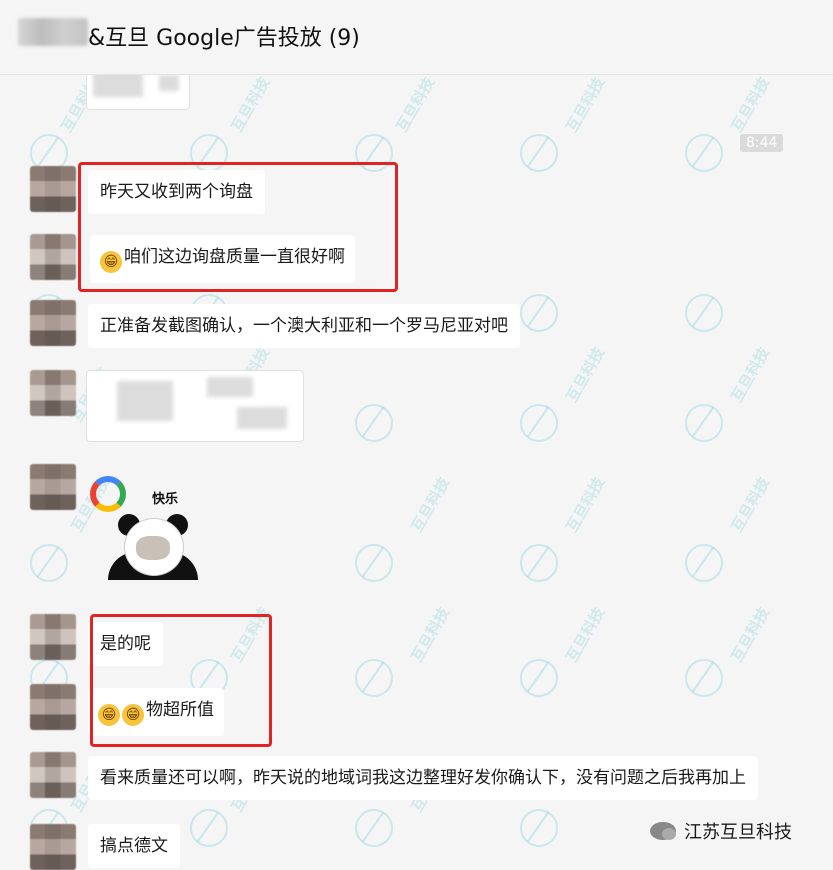 This screenshot has width=833, height=870. I want to click on blurred-image-message, so click(195, 406).